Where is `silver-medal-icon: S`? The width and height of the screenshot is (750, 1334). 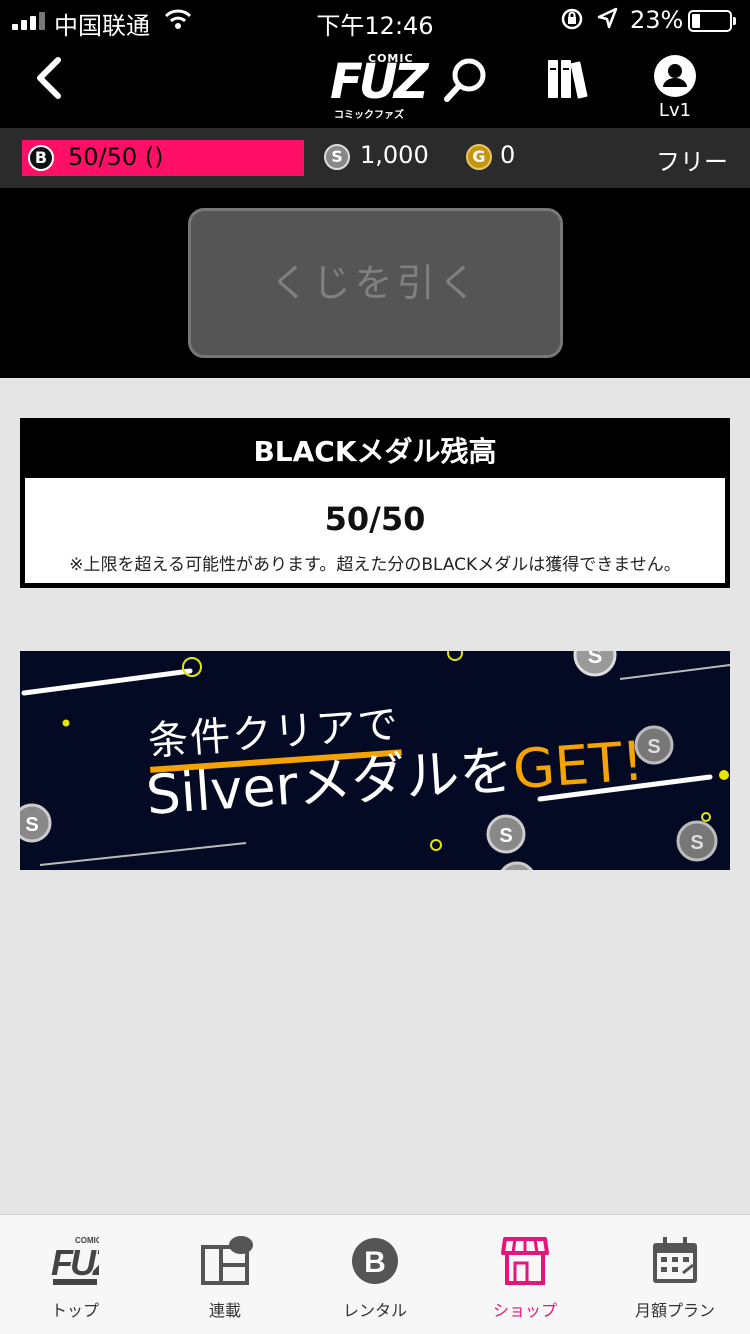 silver-medal-icon: S is located at coordinates (337, 157).